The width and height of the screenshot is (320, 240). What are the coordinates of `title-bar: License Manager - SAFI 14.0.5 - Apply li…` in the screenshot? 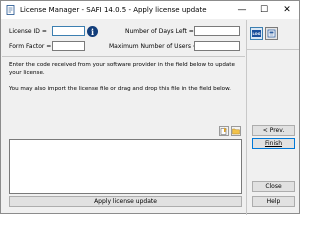 It's located at (150, 10).